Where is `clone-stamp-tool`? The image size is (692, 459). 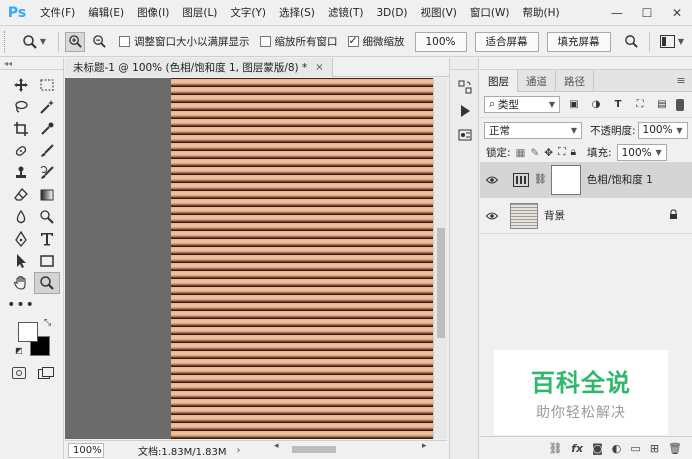 clone-stamp-tool is located at coordinates (21, 173).